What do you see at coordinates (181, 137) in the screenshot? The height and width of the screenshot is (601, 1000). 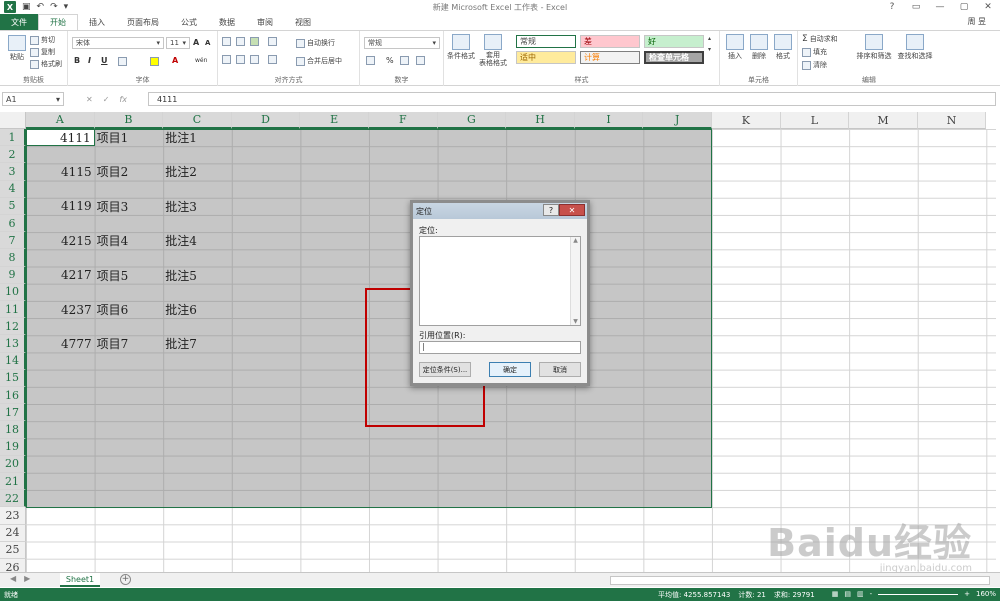 I see `cell-c1: 批注1` at bounding box center [181, 137].